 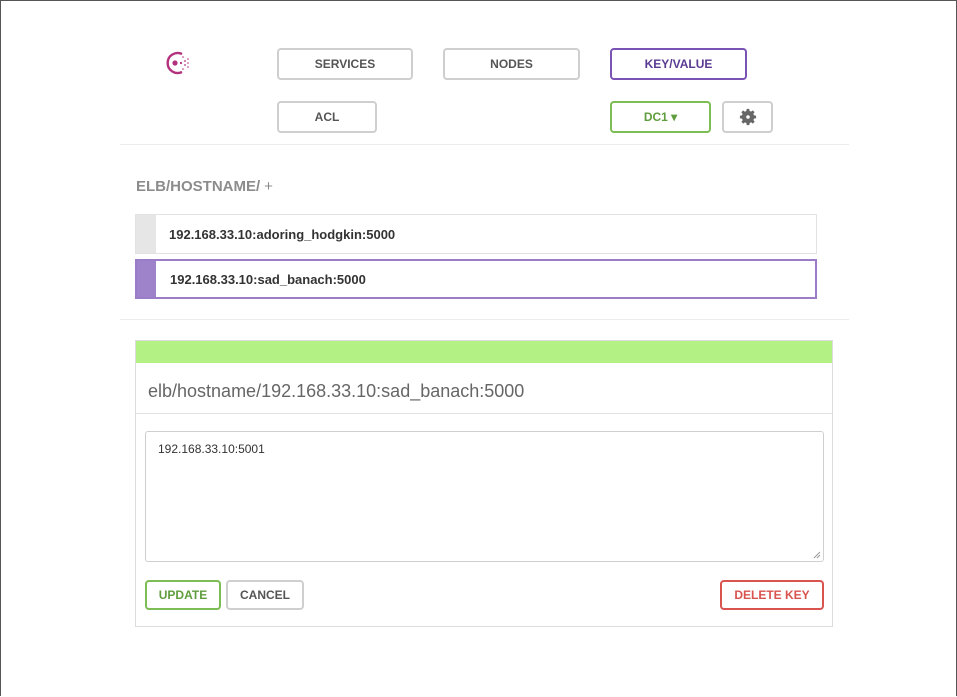 What do you see at coordinates (476, 234) in the screenshot?
I see `key-list-item: 192.168.33.10:adoring_hodgkin:5000` at bounding box center [476, 234].